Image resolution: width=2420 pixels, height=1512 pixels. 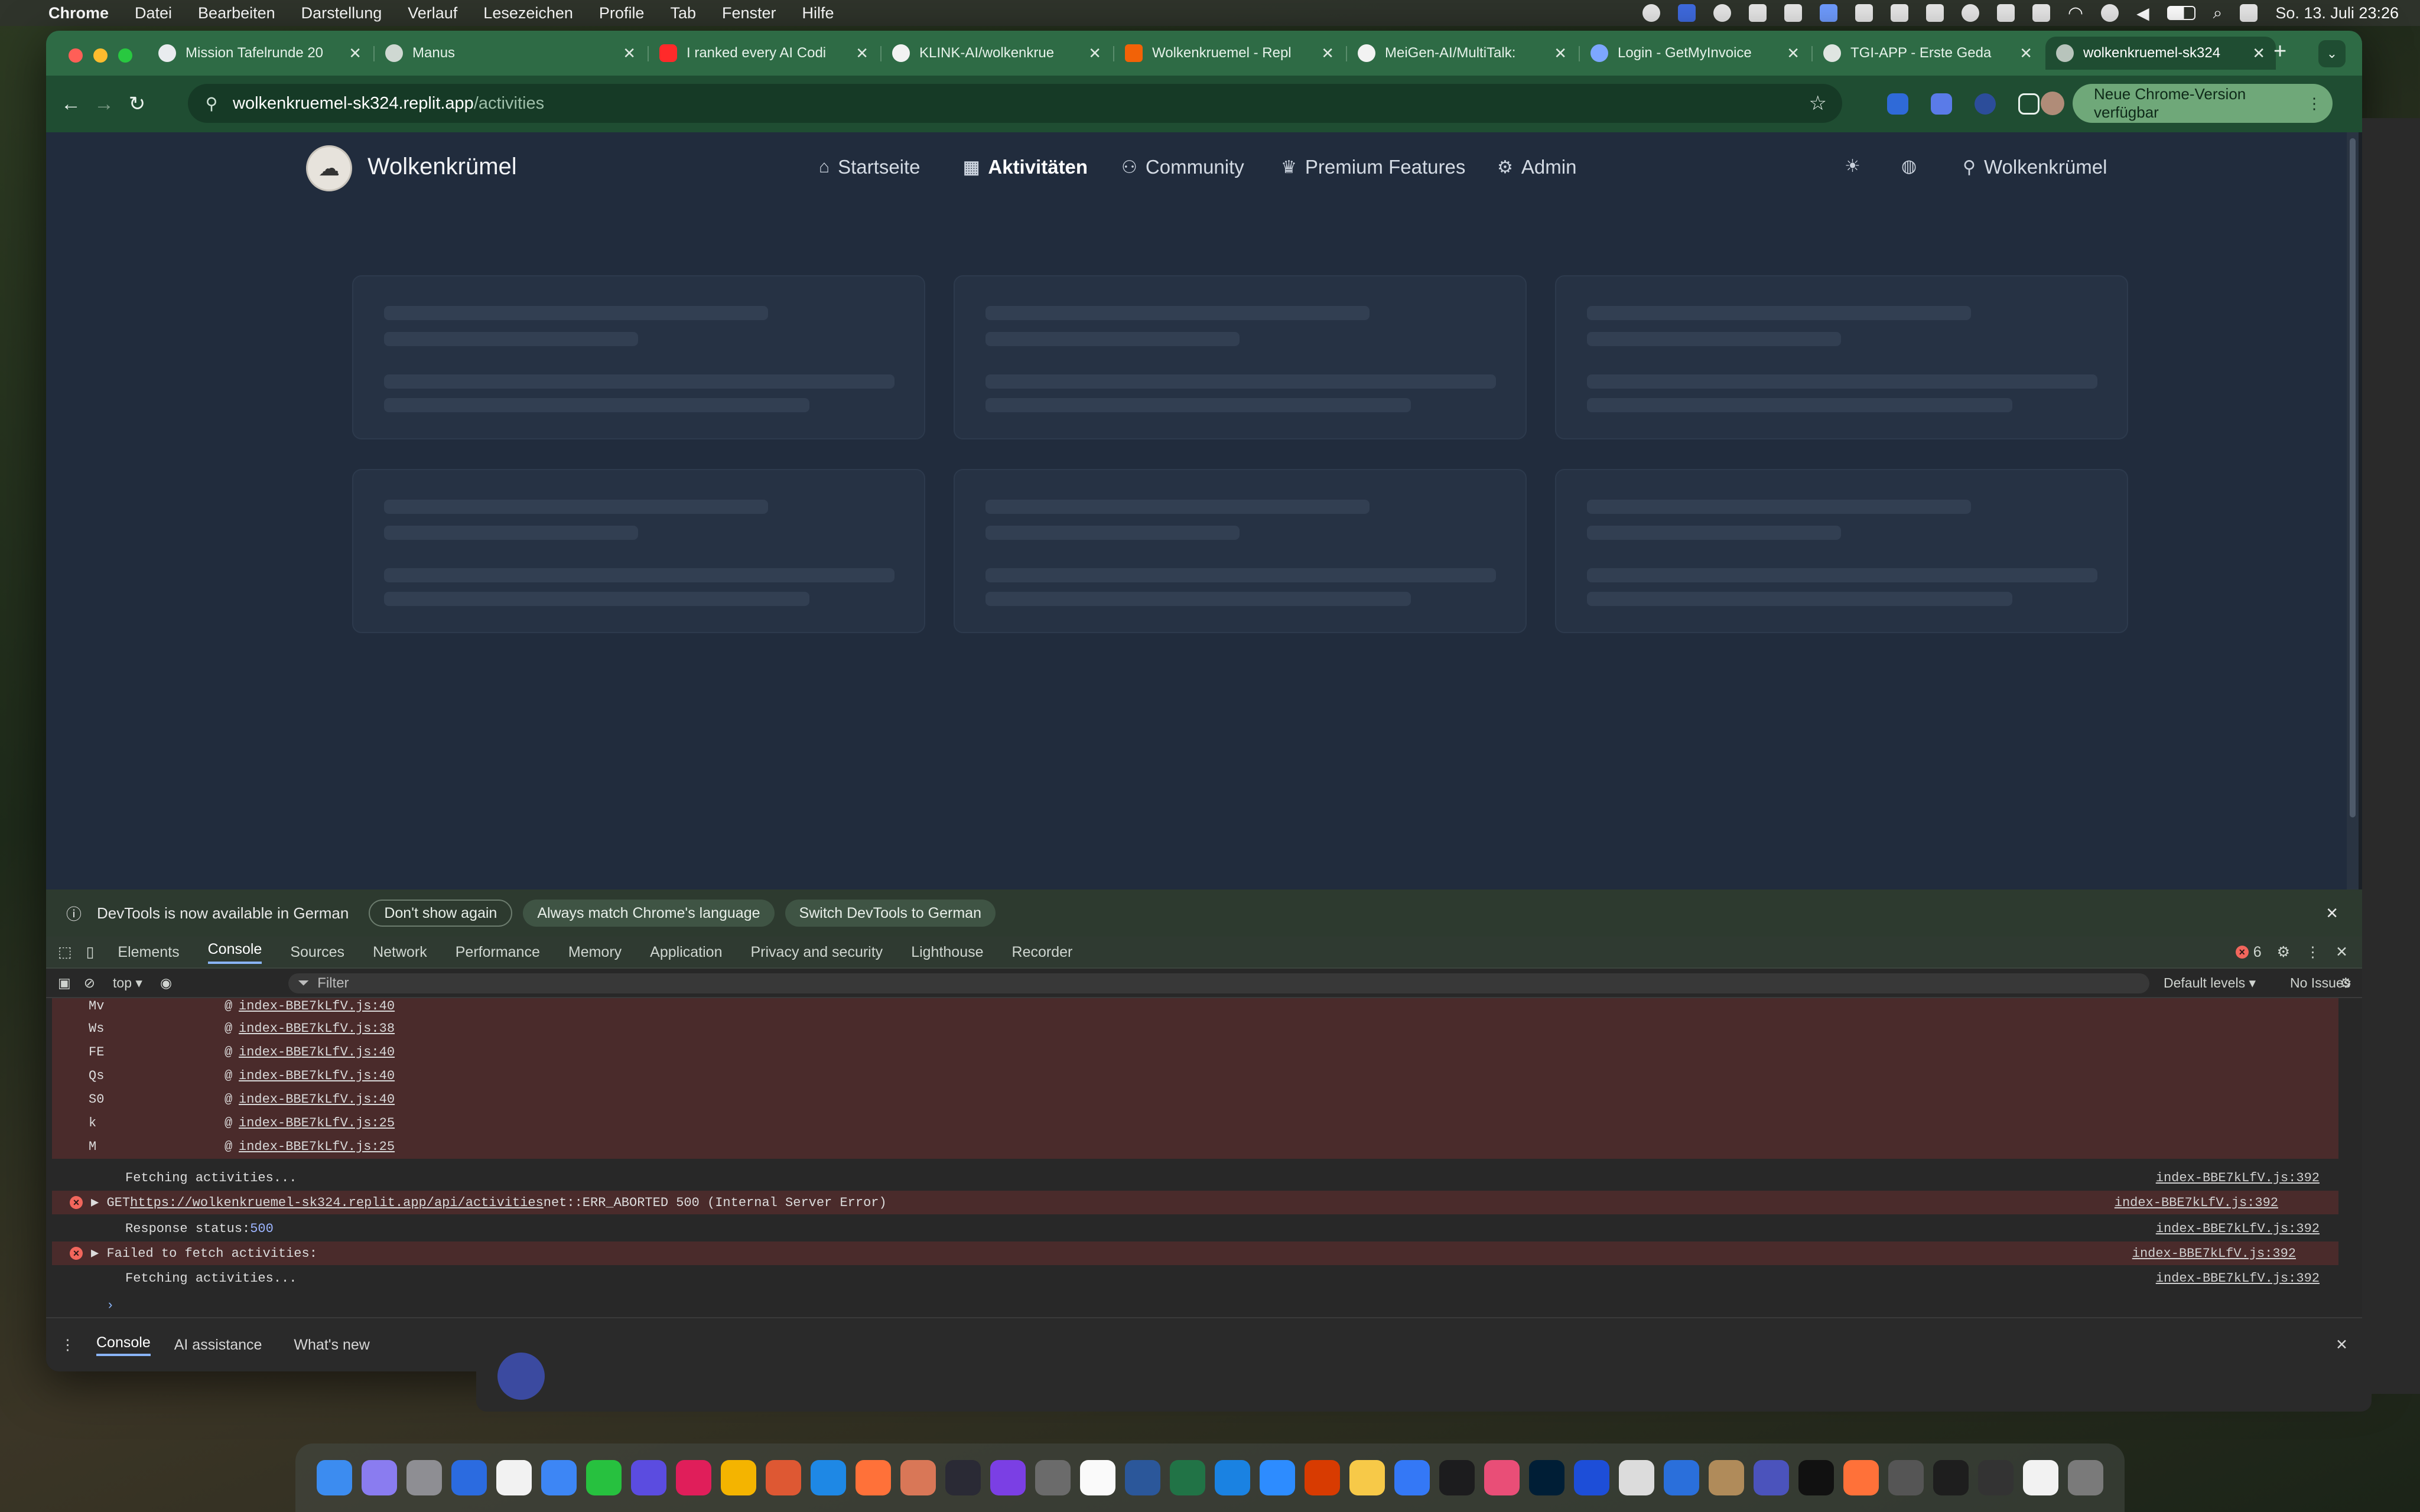 What do you see at coordinates (828, 1477) in the screenshot?
I see `safari-icon` at bounding box center [828, 1477].